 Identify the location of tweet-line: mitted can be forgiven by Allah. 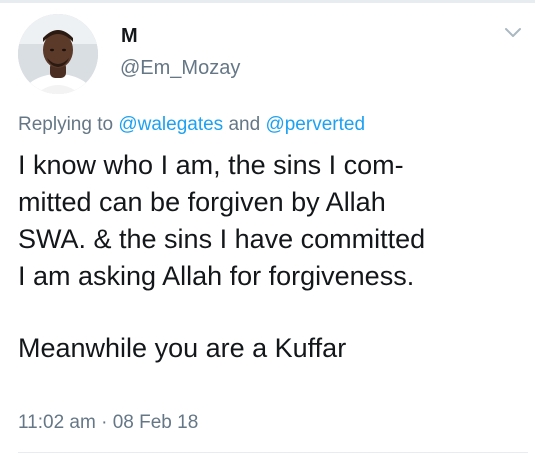
(202, 202).